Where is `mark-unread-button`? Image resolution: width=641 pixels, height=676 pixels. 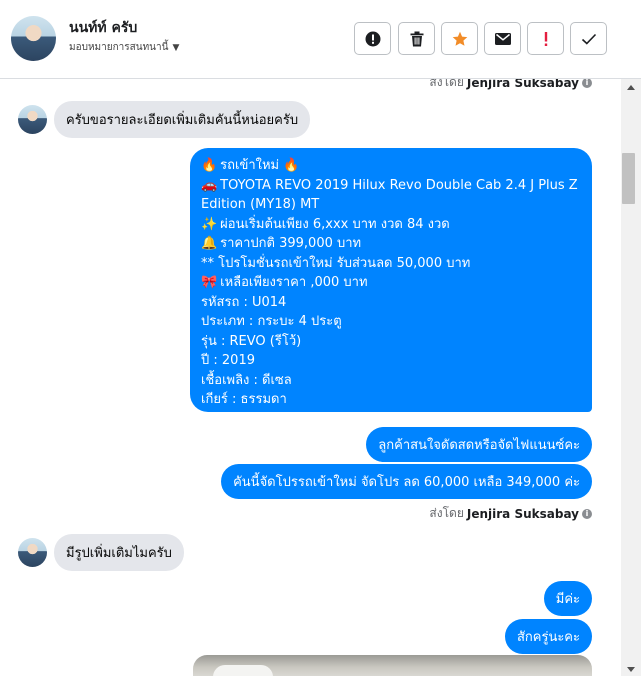 mark-unread-button is located at coordinates (502, 38).